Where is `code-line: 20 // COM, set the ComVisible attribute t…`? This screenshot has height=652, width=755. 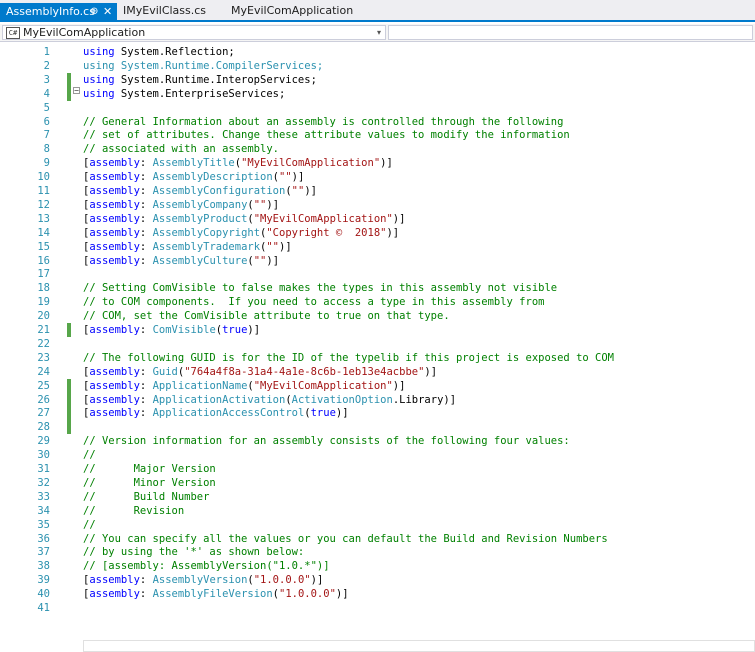 code-line: 20 // COM, set the ComVisible attribute t… is located at coordinates (377, 316).